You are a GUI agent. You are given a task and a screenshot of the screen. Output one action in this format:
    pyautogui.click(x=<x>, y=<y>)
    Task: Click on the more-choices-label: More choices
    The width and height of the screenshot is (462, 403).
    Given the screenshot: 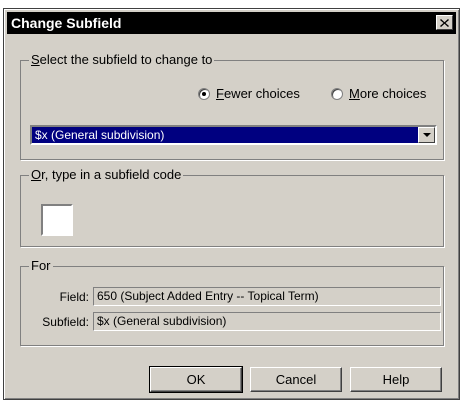 What is the action you would take?
    pyautogui.click(x=388, y=93)
    